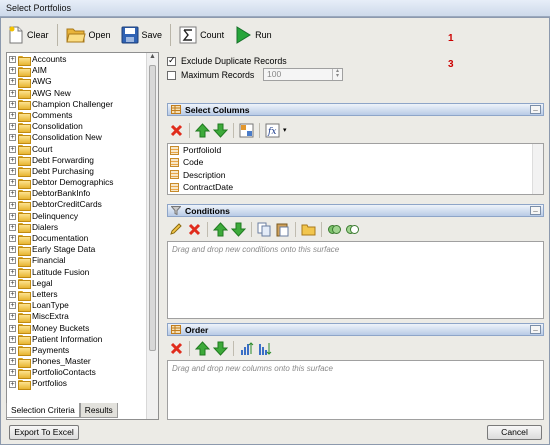 Image resolution: width=550 pixels, height=445 pixels. I want to click on tree-item: + Delinquency, so click(78, 217).